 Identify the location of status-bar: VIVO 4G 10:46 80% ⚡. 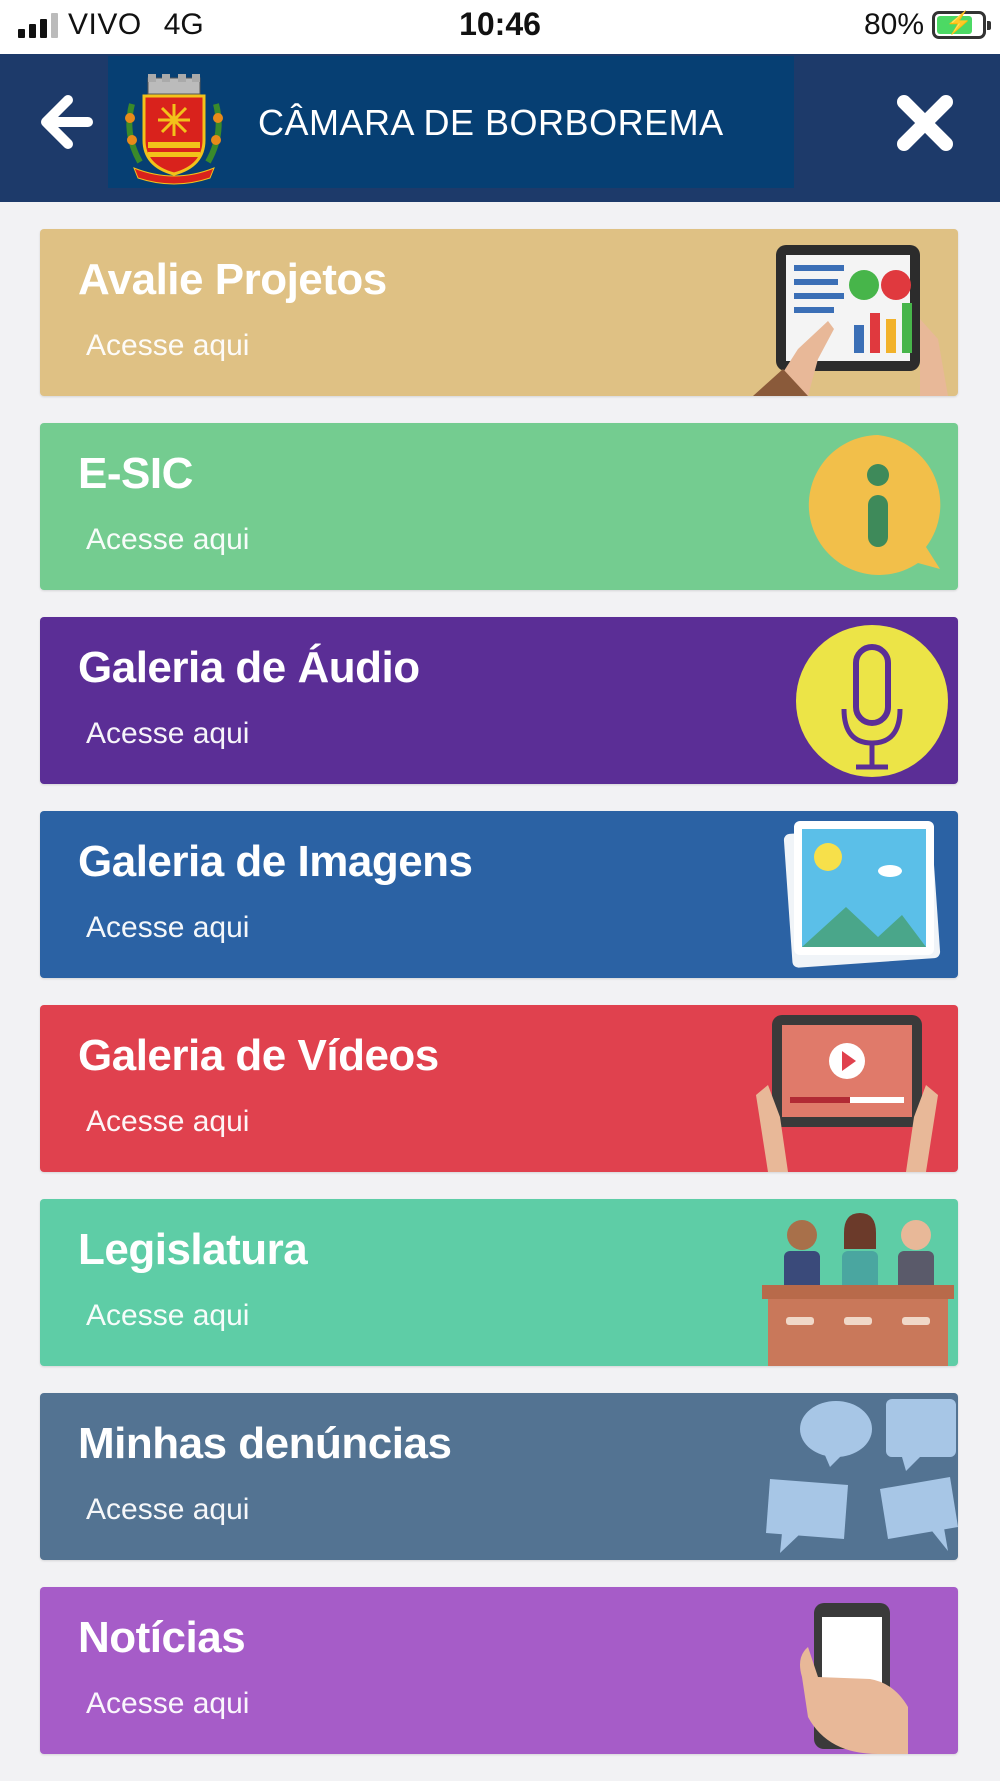
(500, 27).